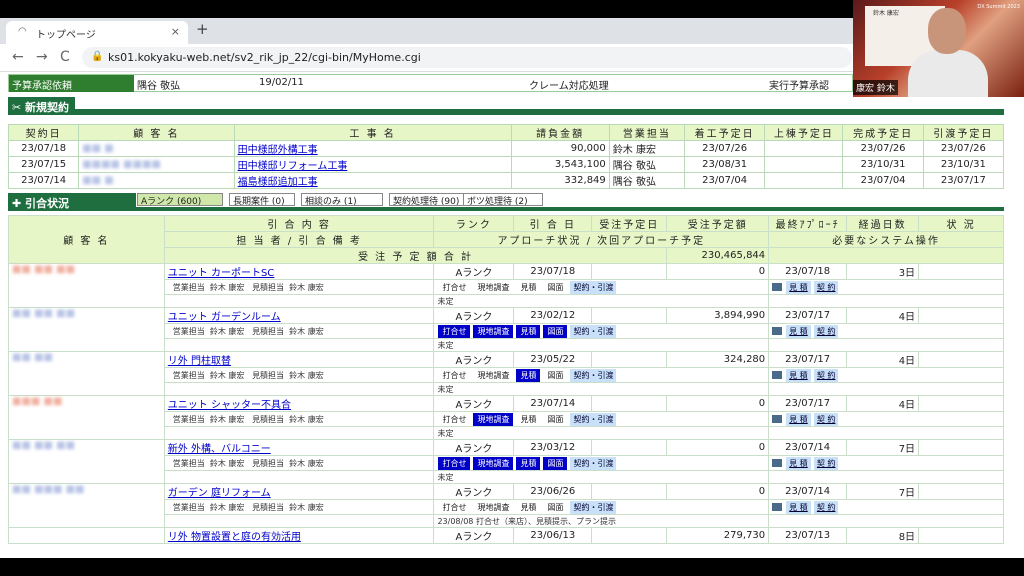 The height and width of the screenshot is (576, 1024). Describe the element at coordinates (883, 535) in the screenshot. I see `elapsed-days: 8日` at that location.